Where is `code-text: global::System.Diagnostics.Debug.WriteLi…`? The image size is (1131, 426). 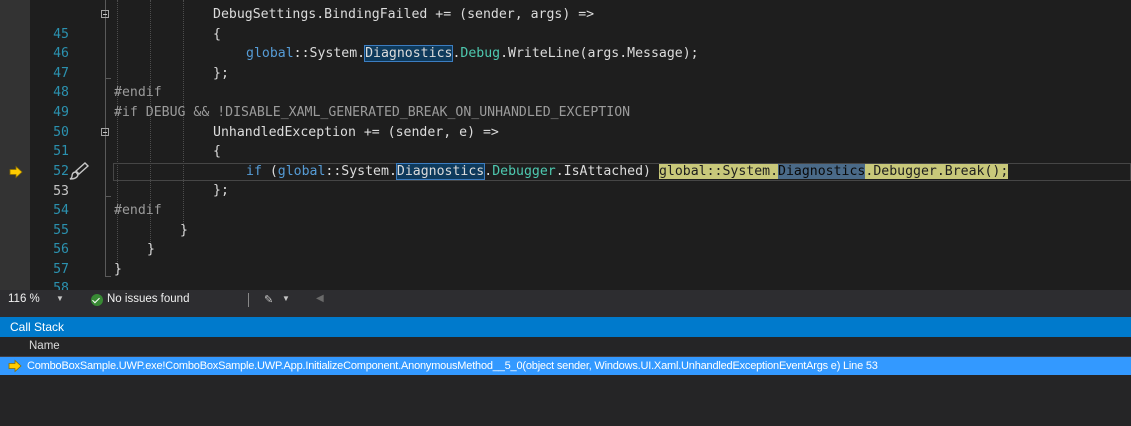 code-text: global::System.Diagnostics.Debug.WriteLi… is located at coordinates (472, 54).